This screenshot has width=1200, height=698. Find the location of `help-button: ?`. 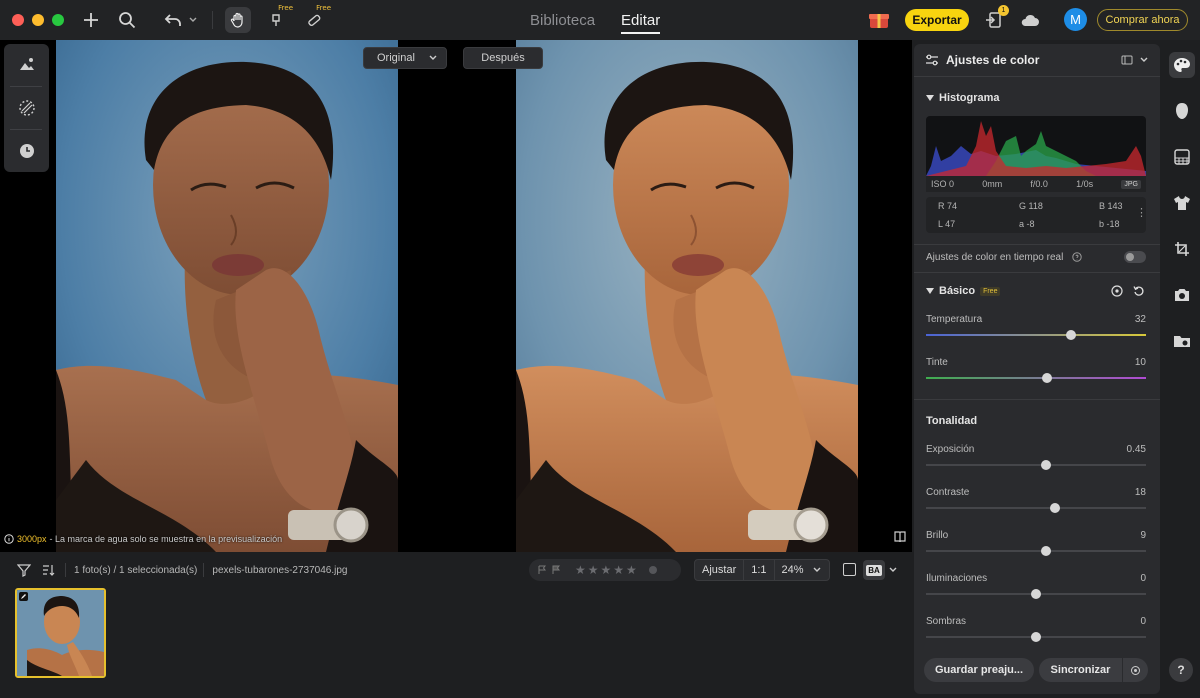

help-button: ? is located at coordinates (1181, 670).